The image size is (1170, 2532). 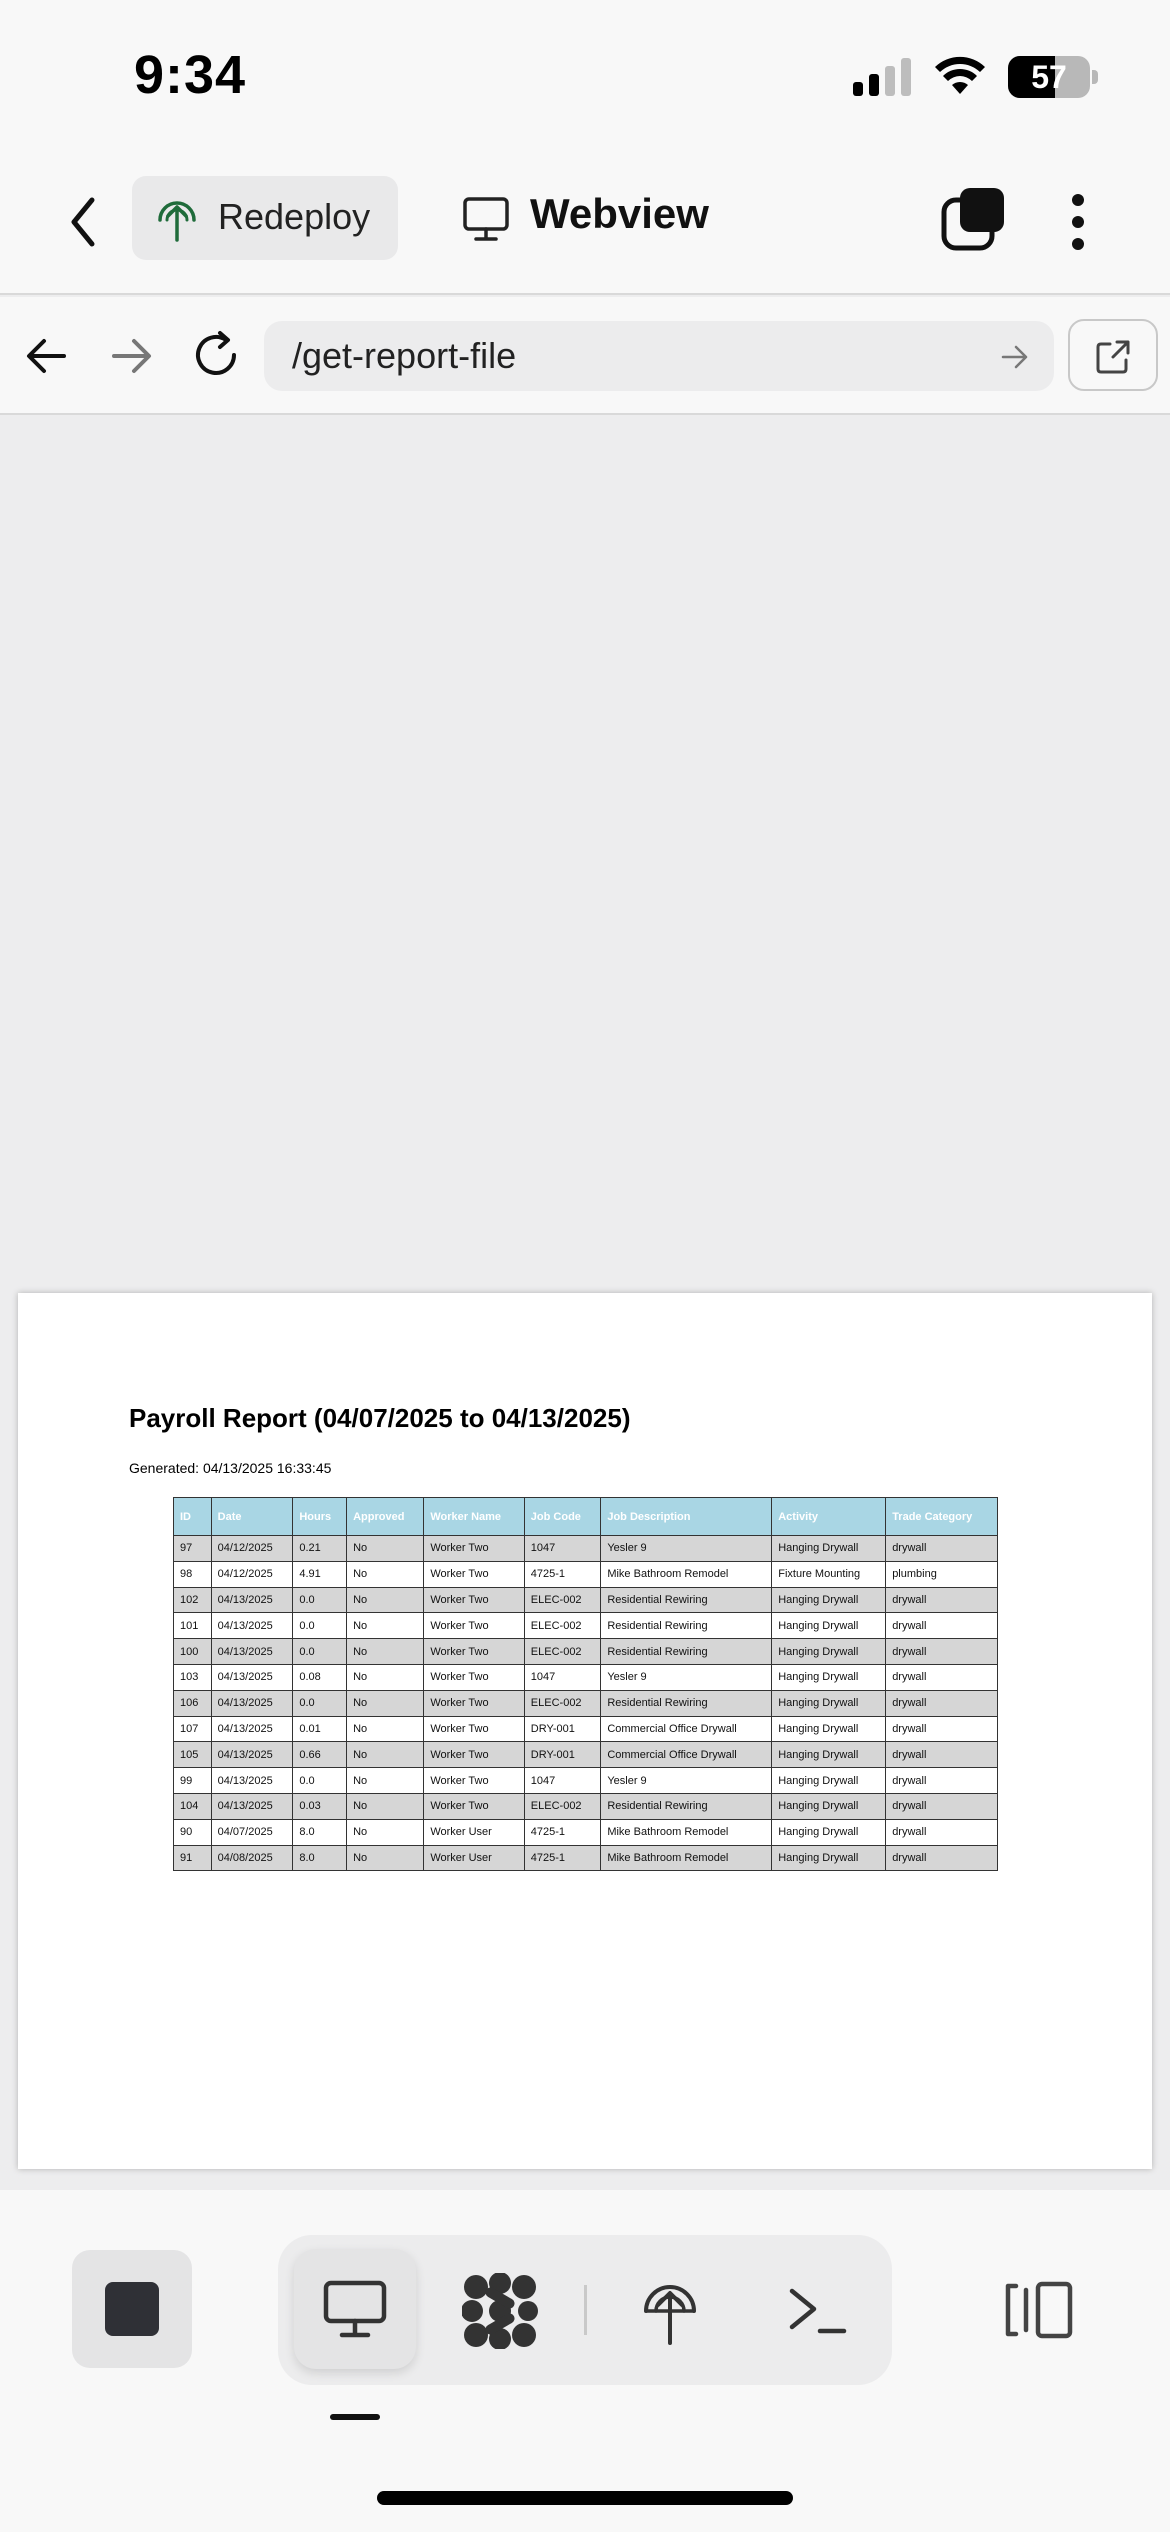 What do you see at coordinates (47, 356) in the screenshot?
I see `back-arrow-icon` at bounding box center [47, 356].